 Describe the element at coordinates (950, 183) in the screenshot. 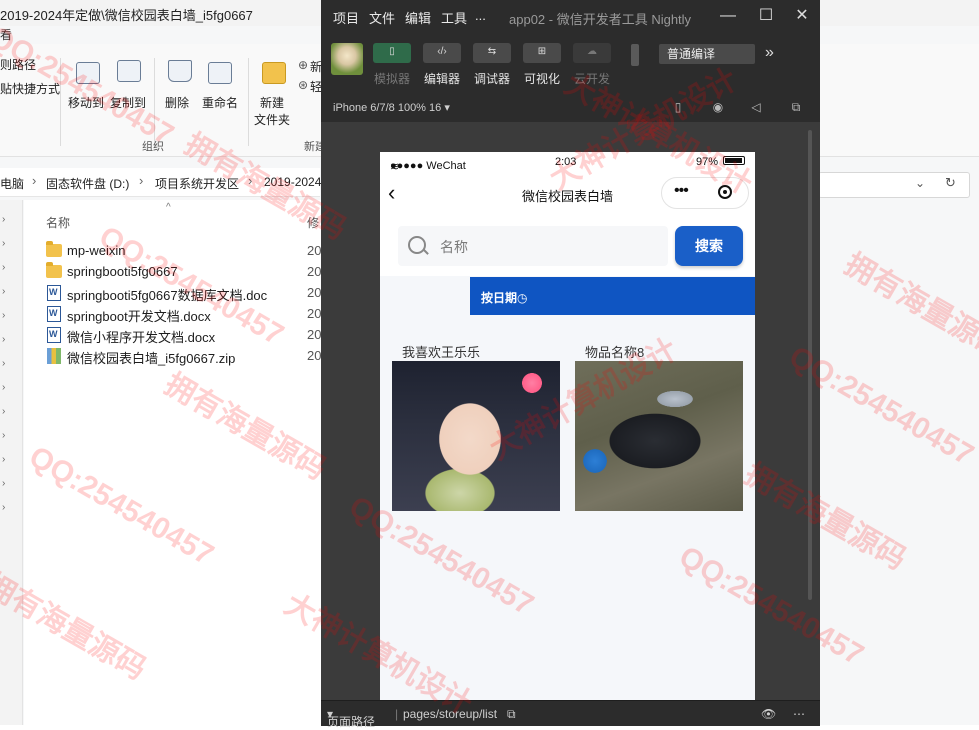

I see `refresh-icon: ↻` at that location.